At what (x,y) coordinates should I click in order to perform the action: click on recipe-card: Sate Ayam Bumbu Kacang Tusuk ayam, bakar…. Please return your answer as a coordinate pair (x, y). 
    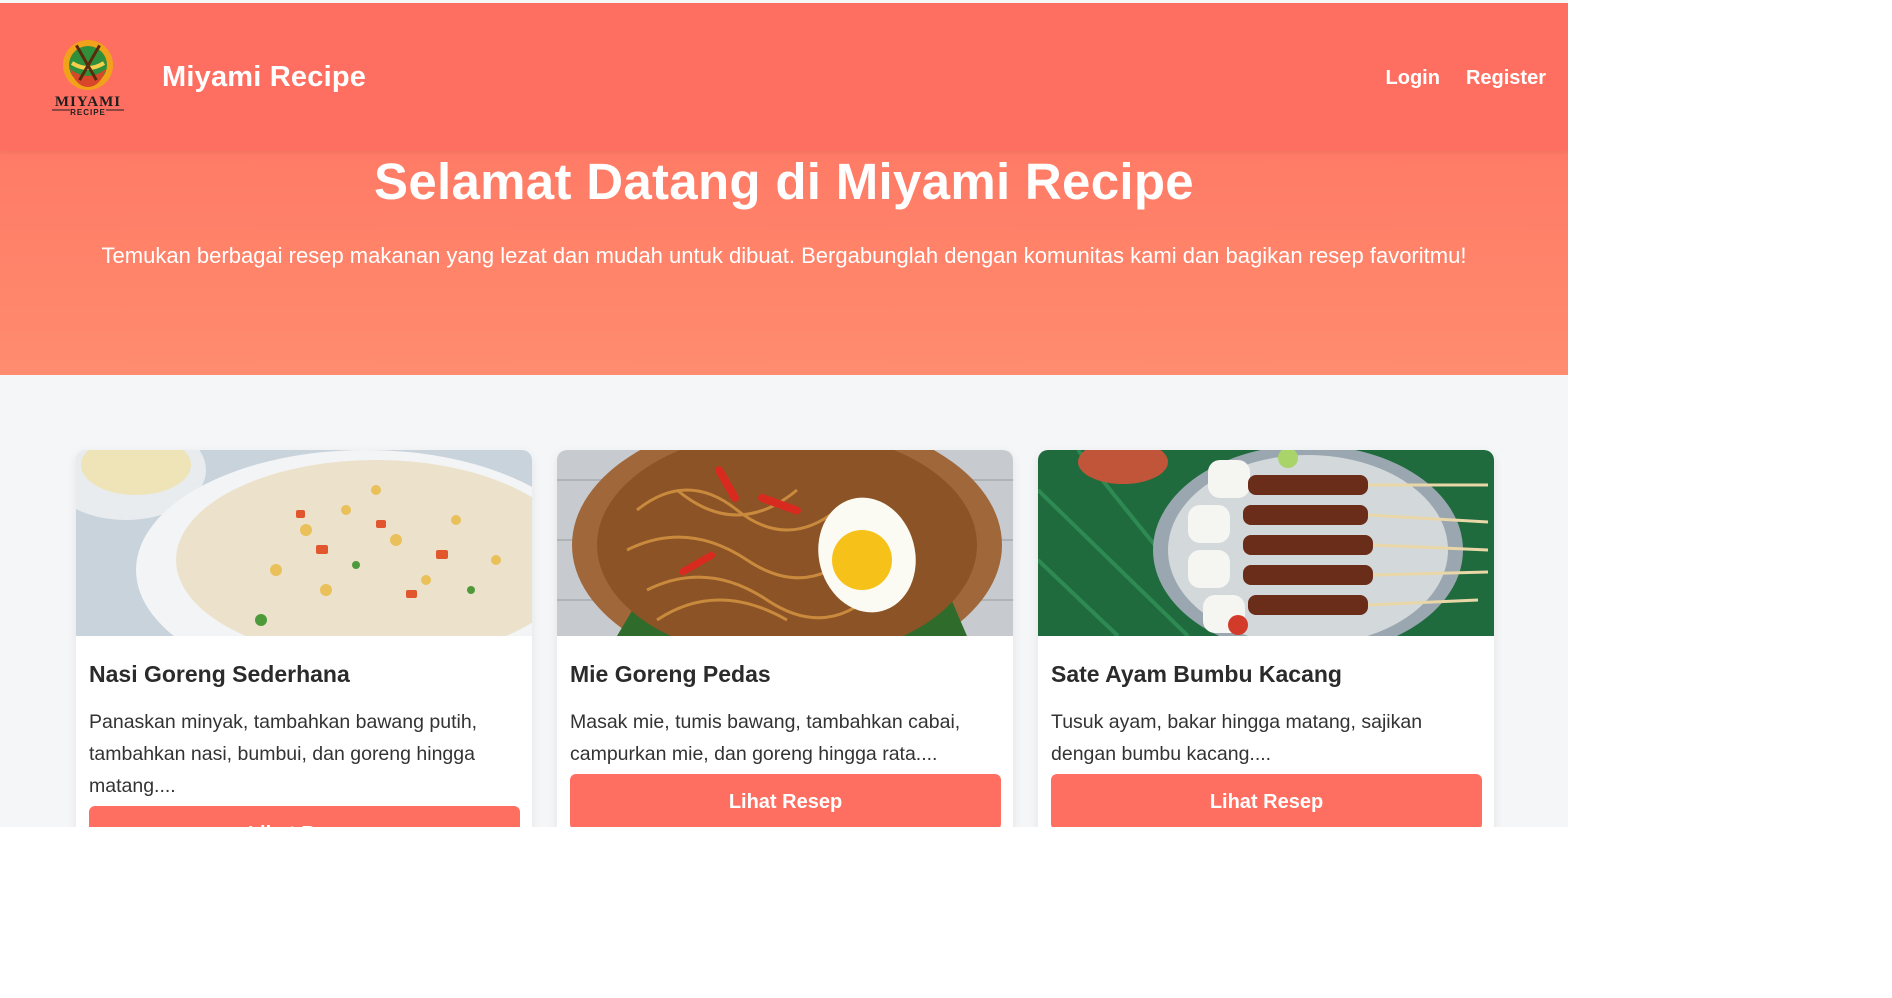
    Looking at the image, I should click on (1266, 638).